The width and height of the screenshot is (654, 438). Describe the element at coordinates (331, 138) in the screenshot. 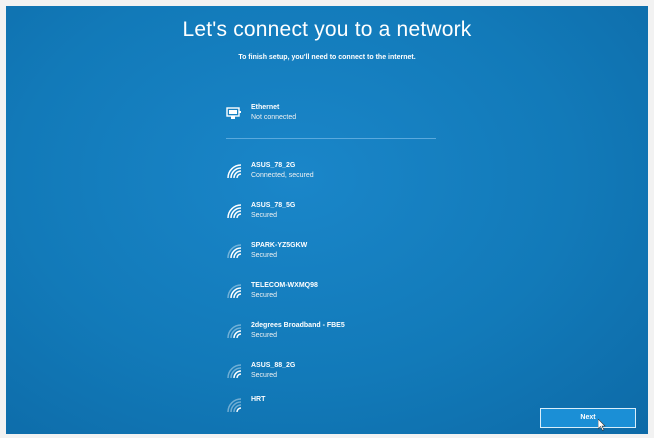

I see `divider` at that location.